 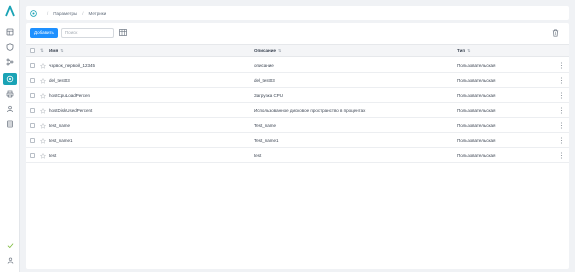 I want to click on trash-icon, so click(x=555, y=33).